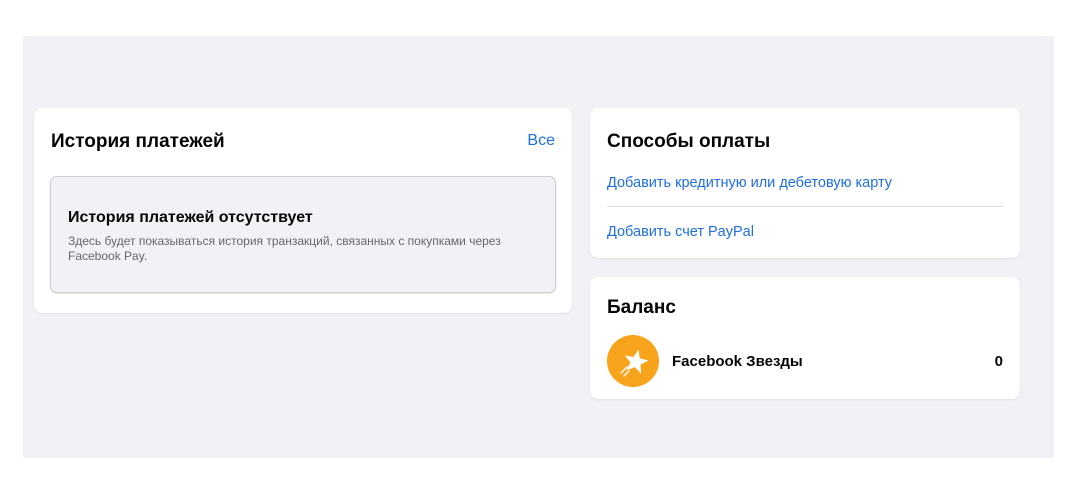  I want to click on facebook-stars-icon, so click(633, 361).